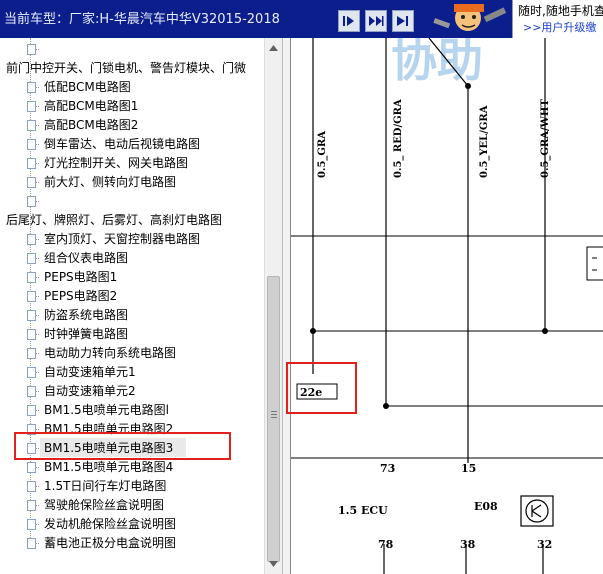 This screenshot has height=574, width=603. Describe the element at coordinates (545, 138) in the screenshot. I see `wire-label: 0.5_GRA/WHT` at that location.